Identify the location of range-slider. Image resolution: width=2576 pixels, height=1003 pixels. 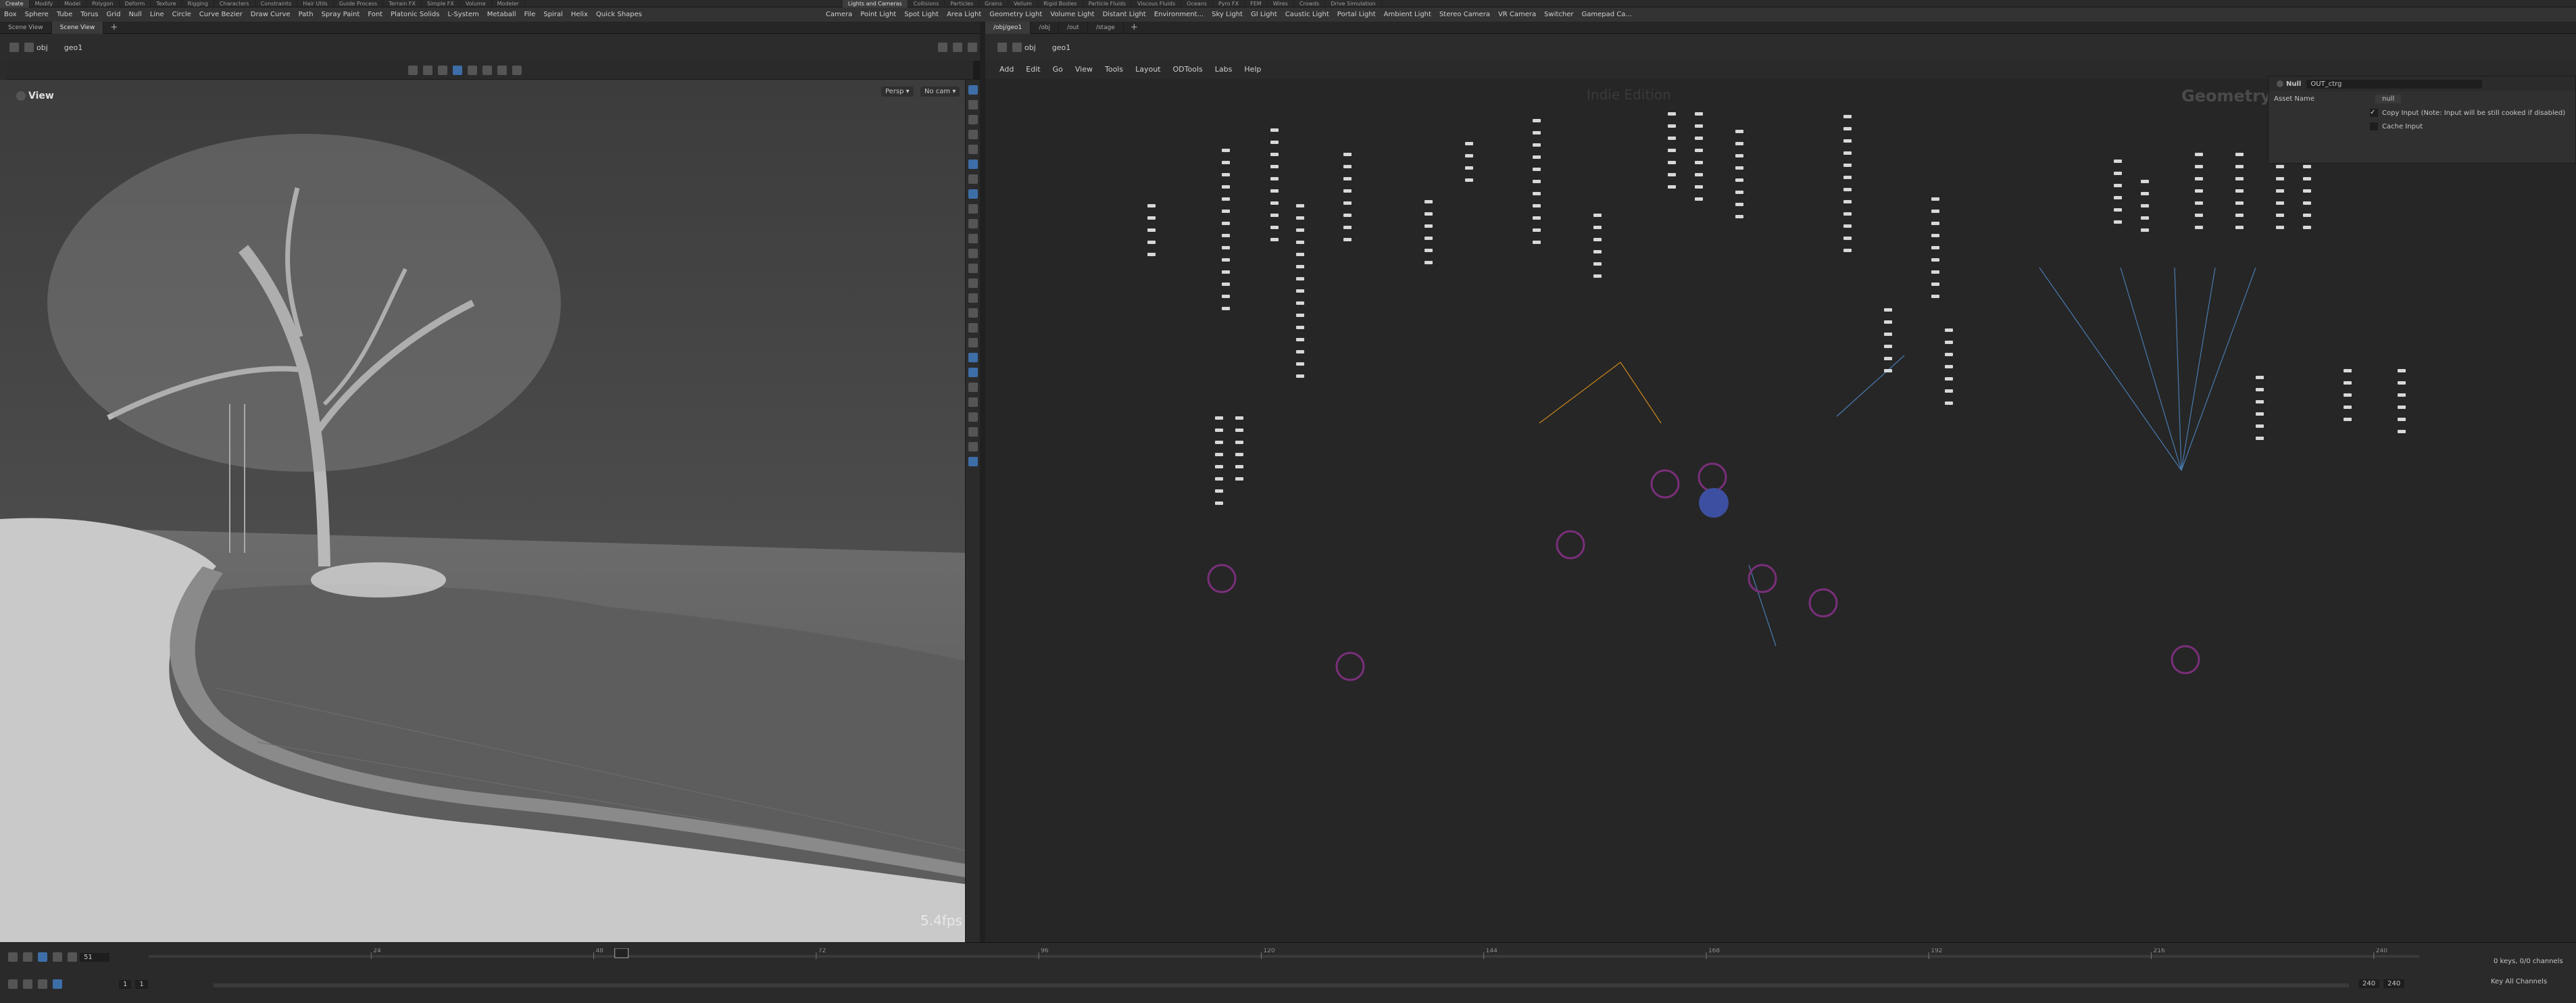
(1282, 985).